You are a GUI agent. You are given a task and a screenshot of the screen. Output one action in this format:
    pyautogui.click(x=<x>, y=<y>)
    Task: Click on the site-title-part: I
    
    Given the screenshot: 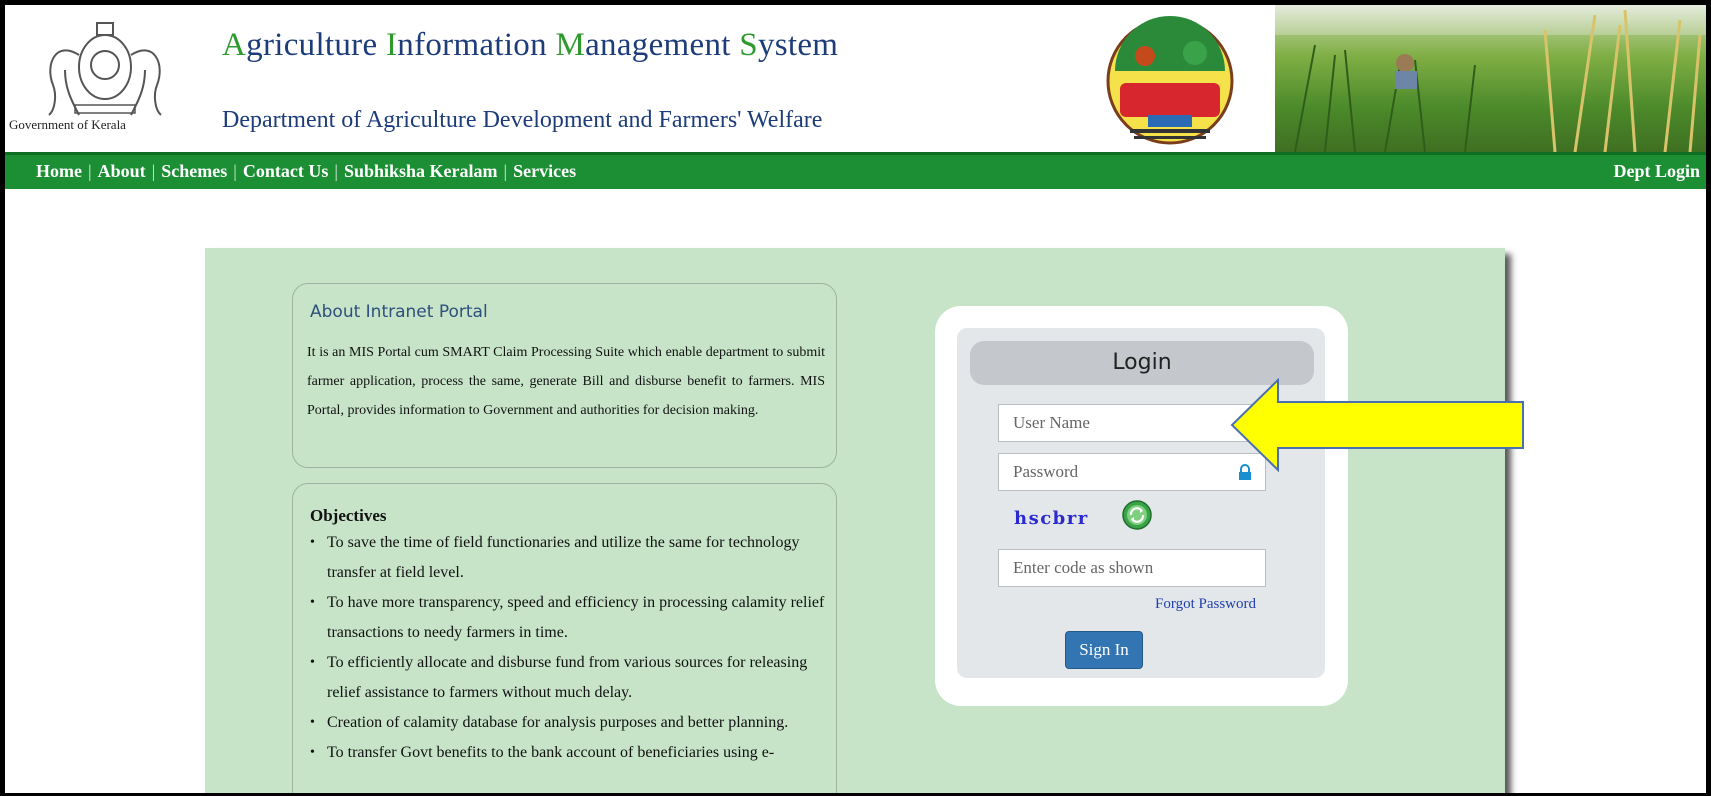 What is the action you would take?
    pyautogui.click(x=391, y=45)
    